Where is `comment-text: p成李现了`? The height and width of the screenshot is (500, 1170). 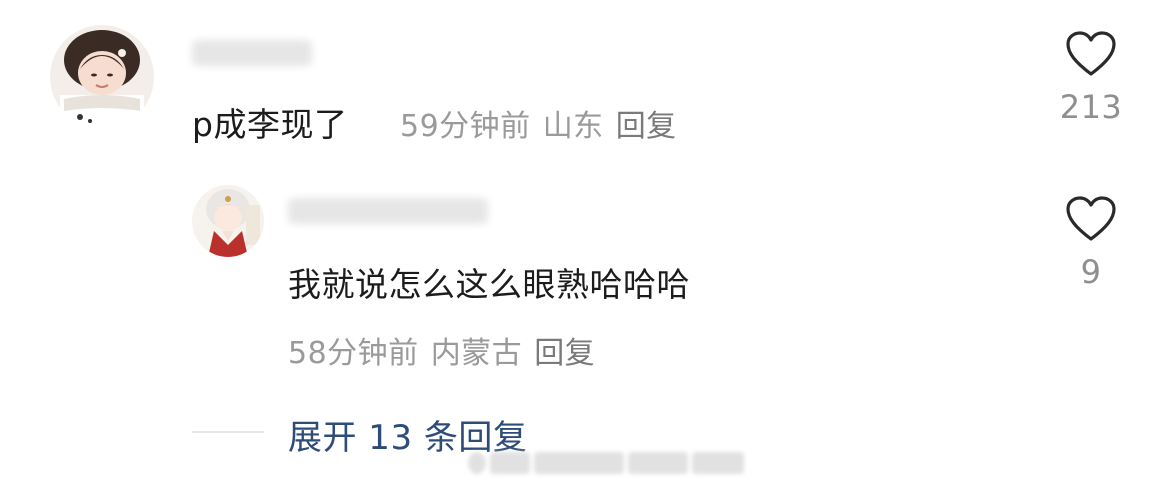
comment-text: p成李现了 is located at coordinates (270, 124).